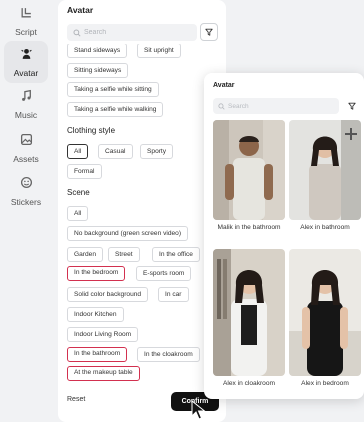  Describe the element at coordinates (325, 383) in the screenshot. I see `avatar-card-label: Alex in bedroom` at that location.